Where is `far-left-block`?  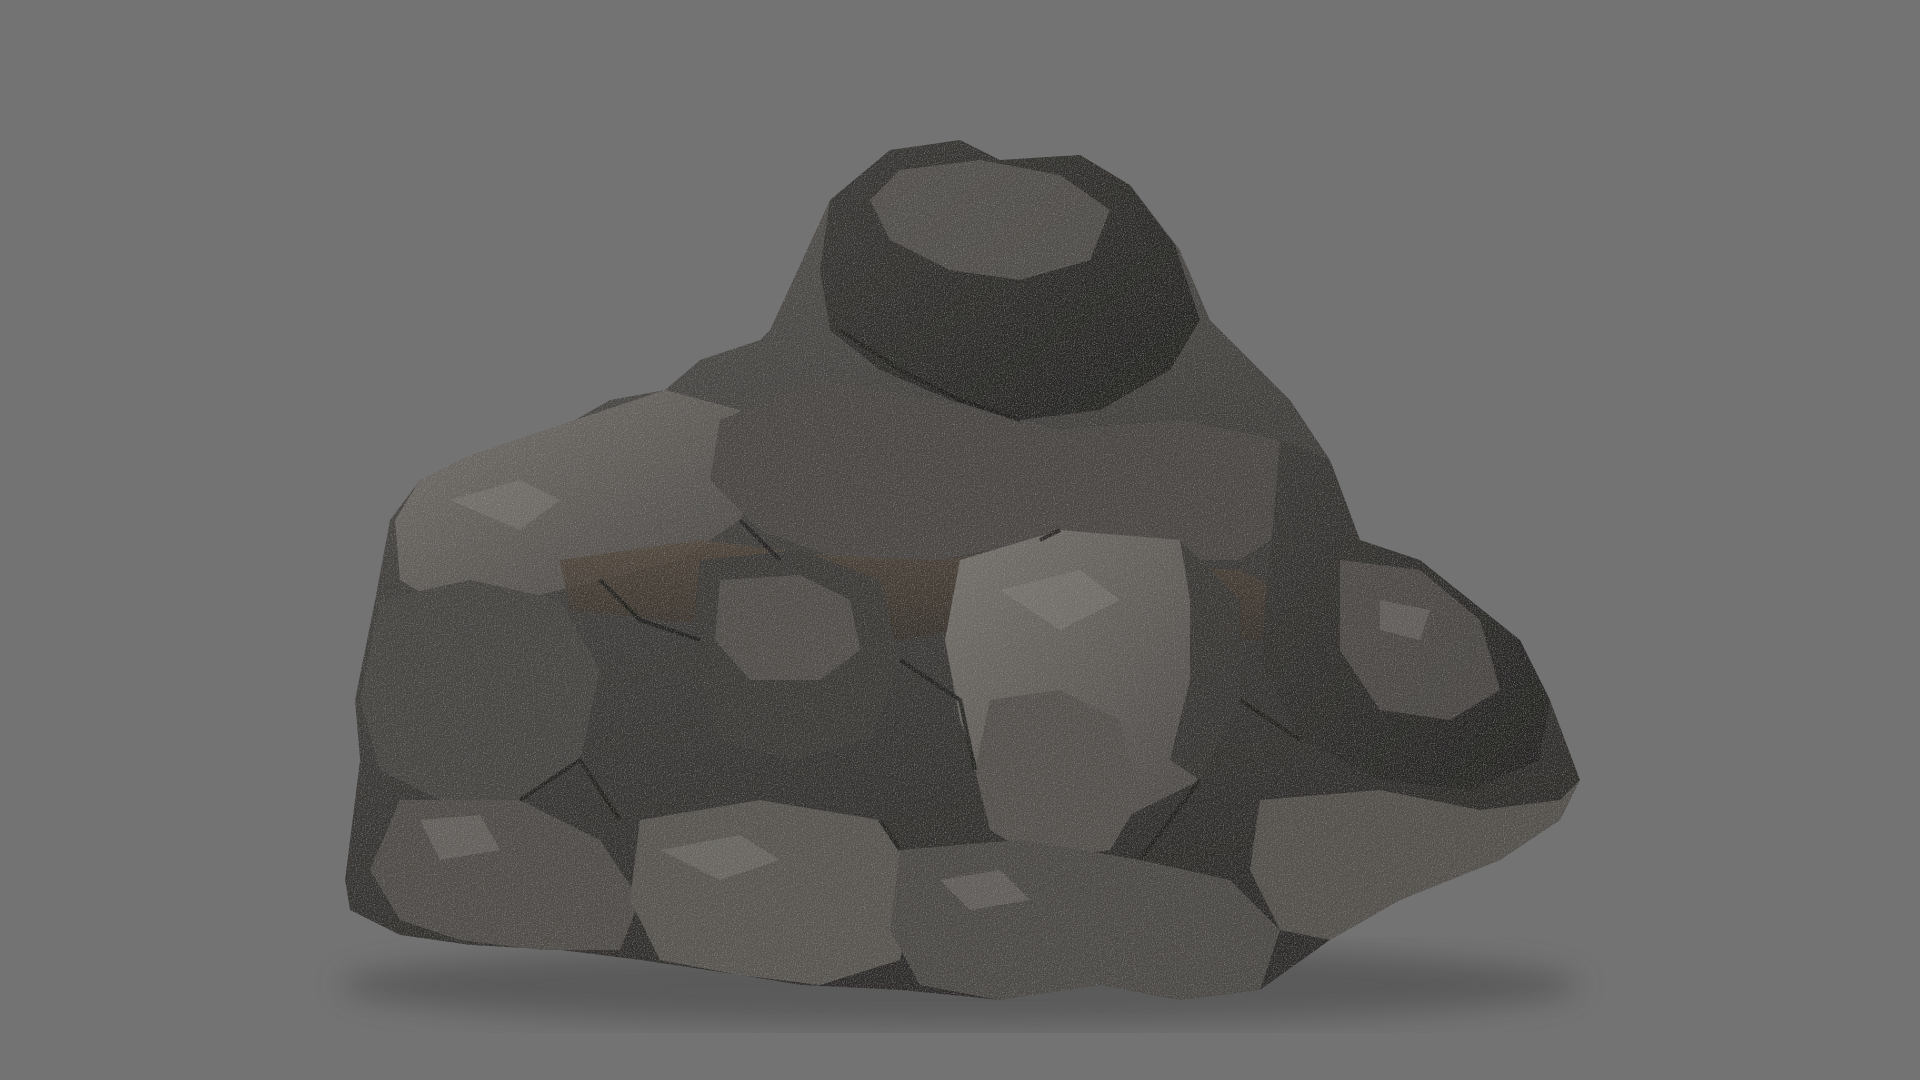
far-left-block is located at coordinates (480, 690).